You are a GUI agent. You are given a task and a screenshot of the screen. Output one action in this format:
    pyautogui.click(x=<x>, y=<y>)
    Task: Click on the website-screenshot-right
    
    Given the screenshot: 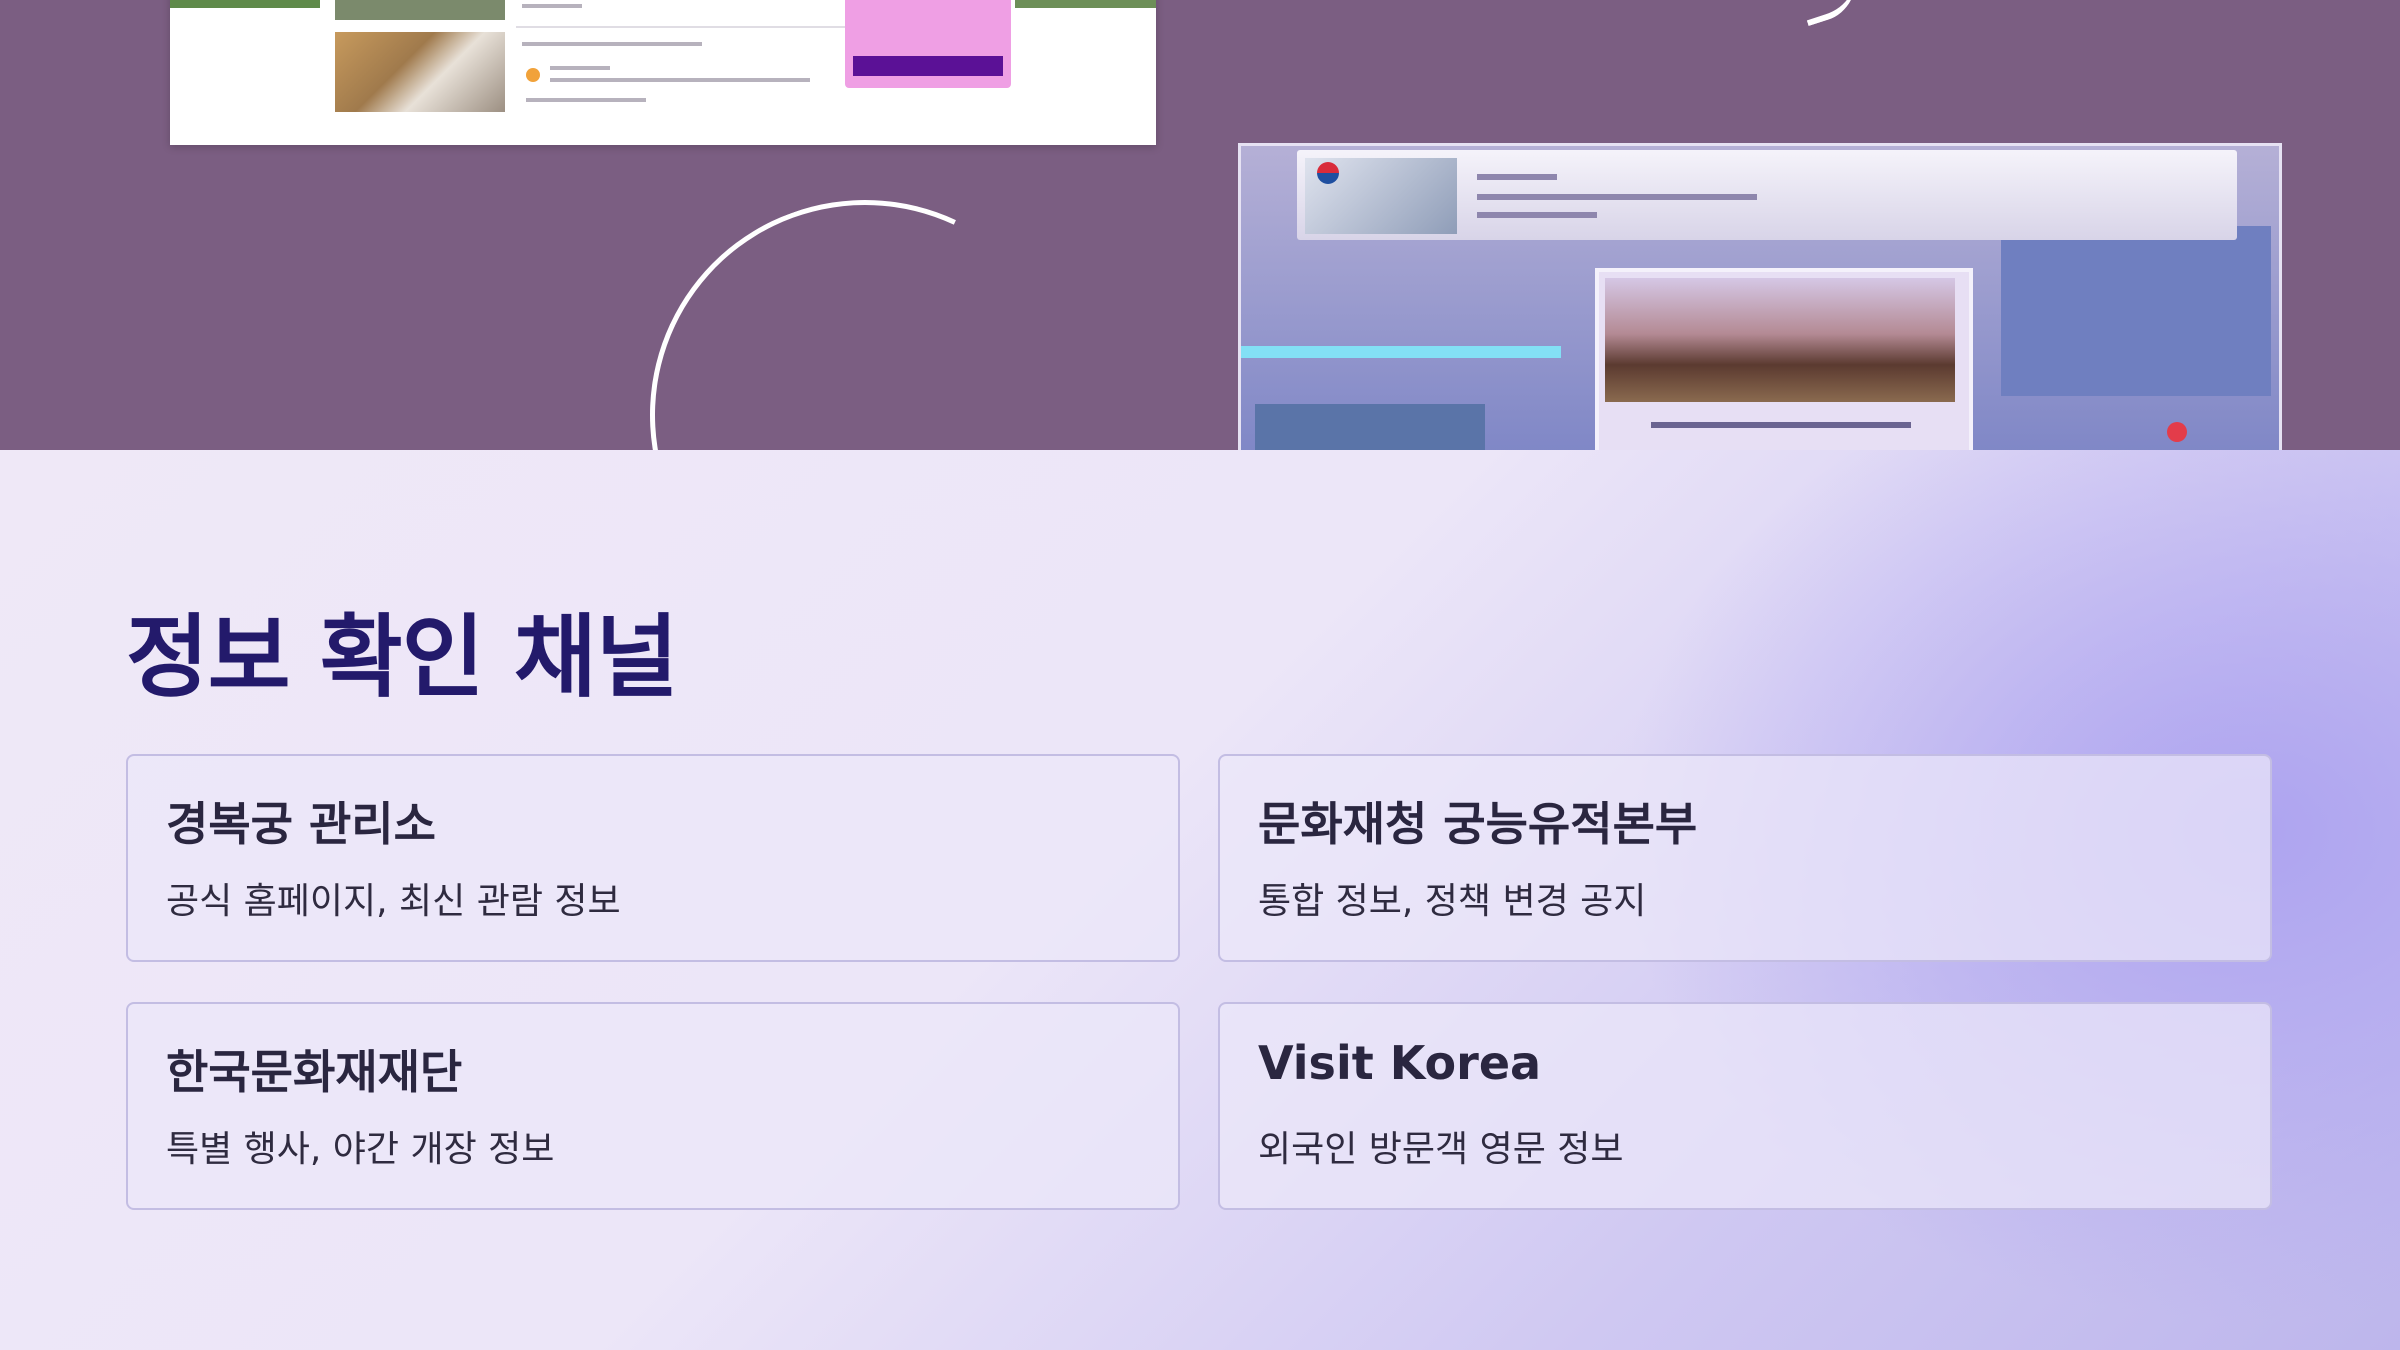 What is the action you would take?
    pyautogui.click(x=1760, y=296)
    